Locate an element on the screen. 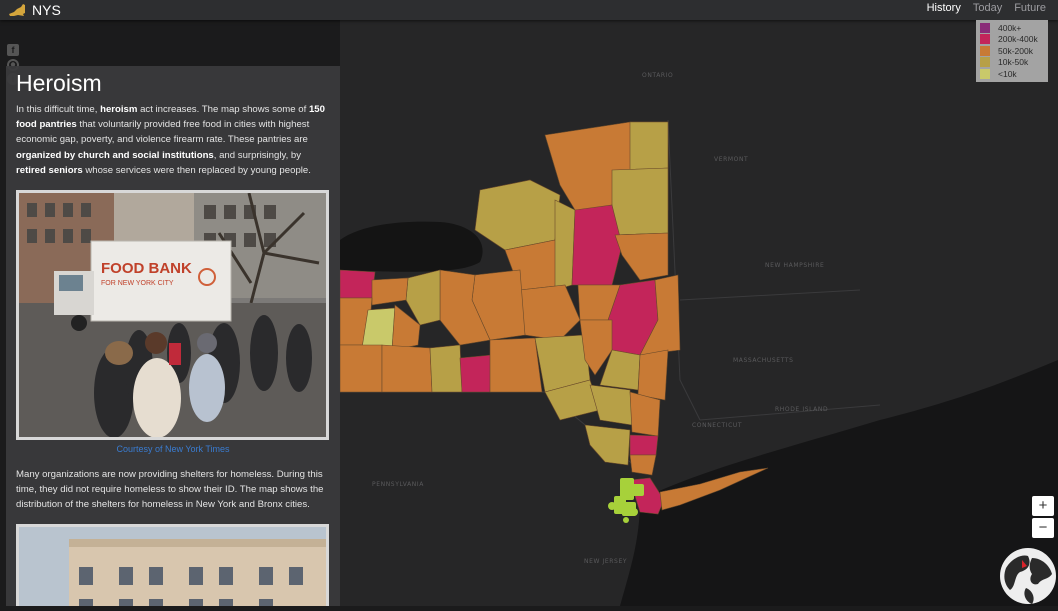  map-label: NEW JERSEY is located at coordinates (606, 561).